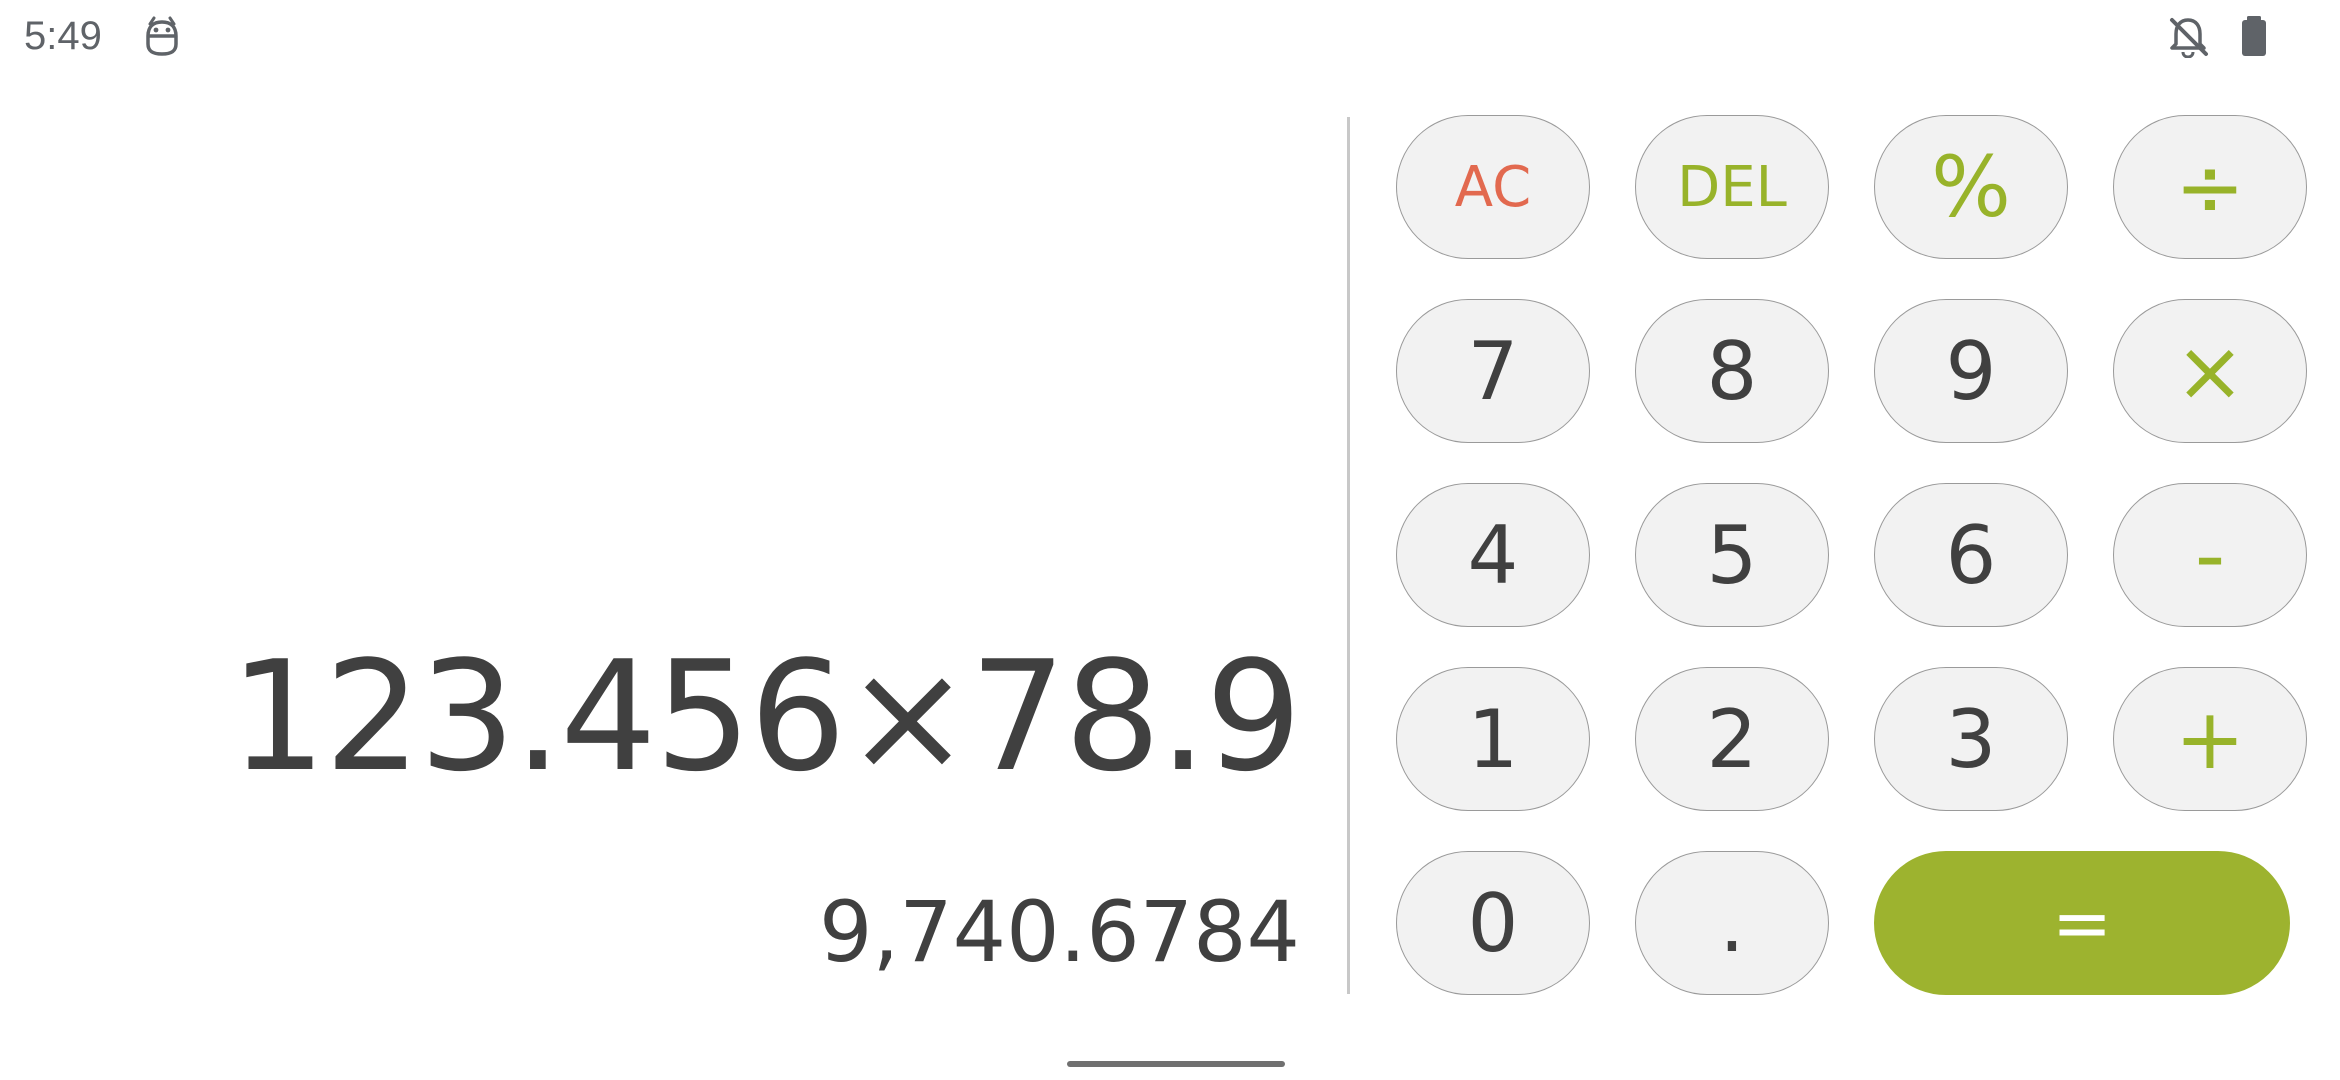 The width and height of the screenshot is (2340, 1080). Describe the element at coordinates (2210, 187) in the screenshot. I see `divide-button: ÷` at that location.